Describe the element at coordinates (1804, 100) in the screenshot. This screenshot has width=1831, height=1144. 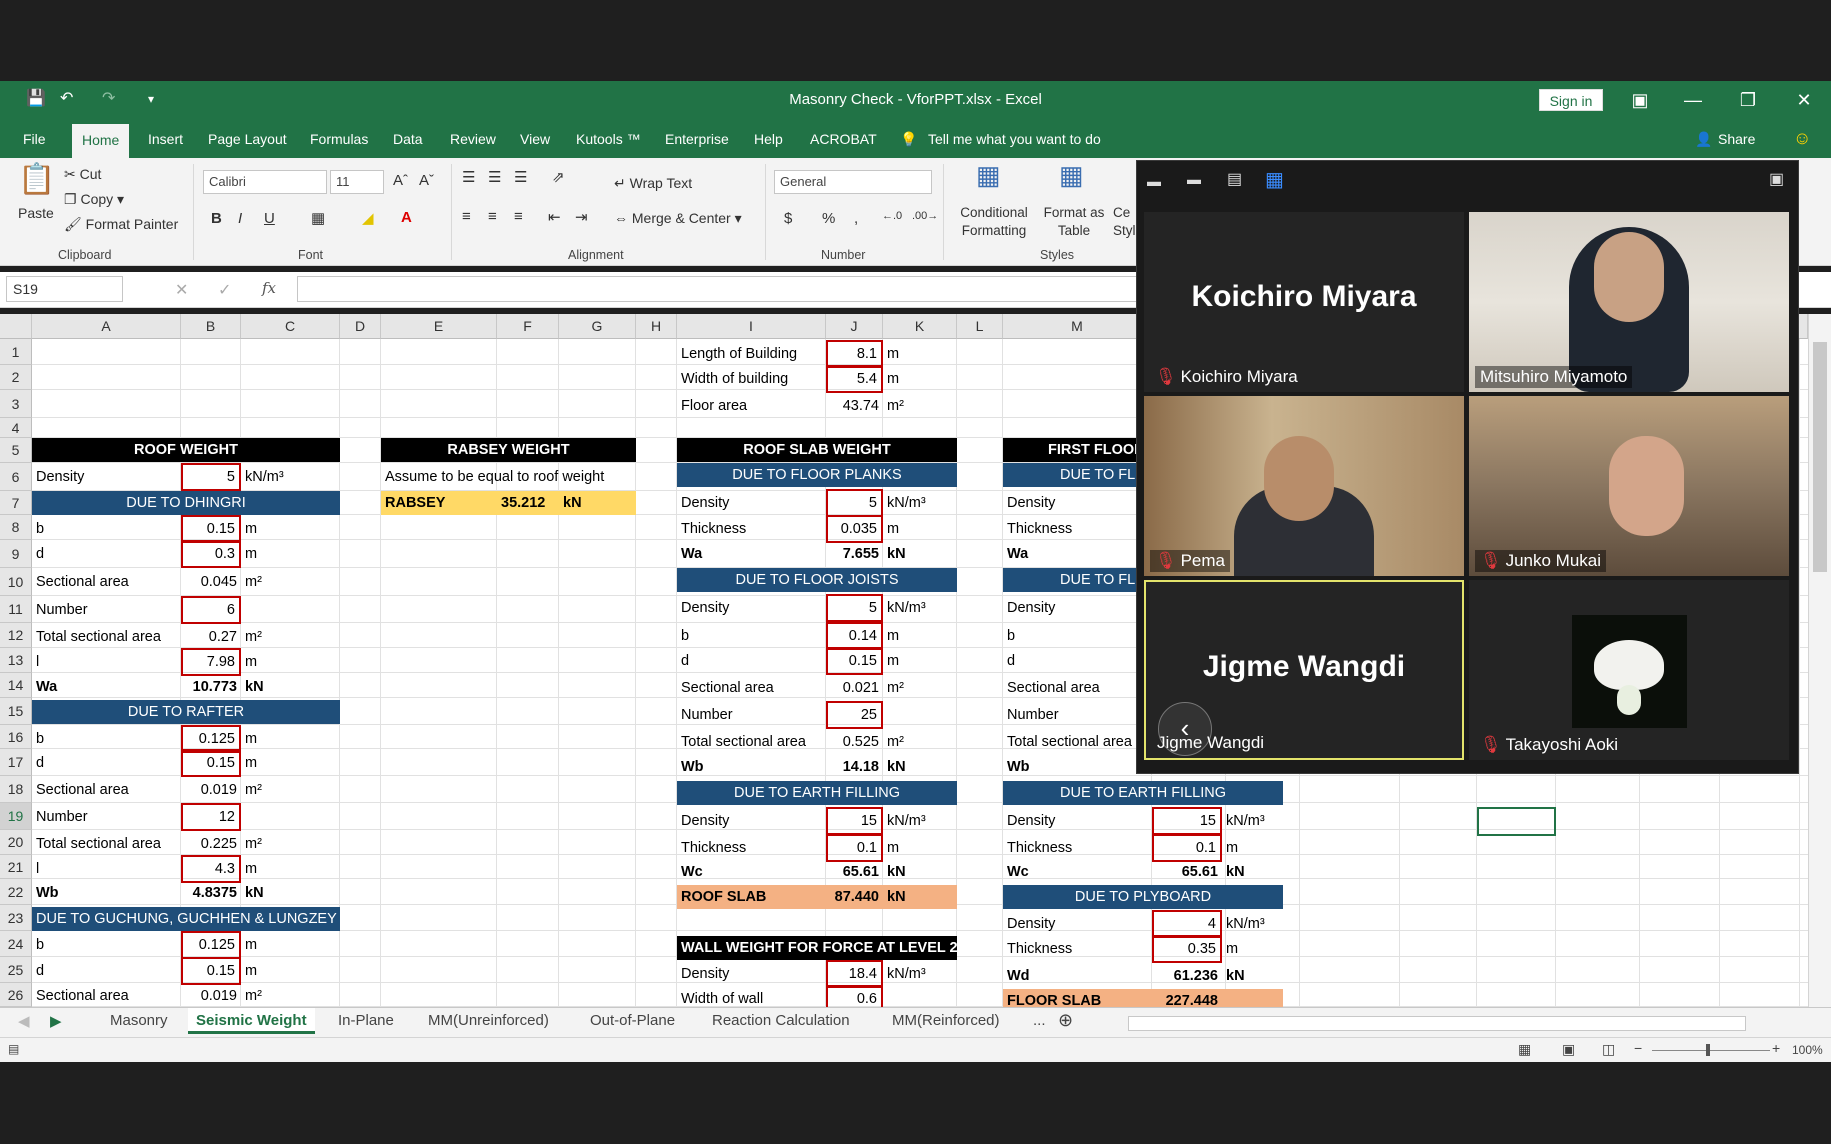
I see `close-button: ✕` at that location.